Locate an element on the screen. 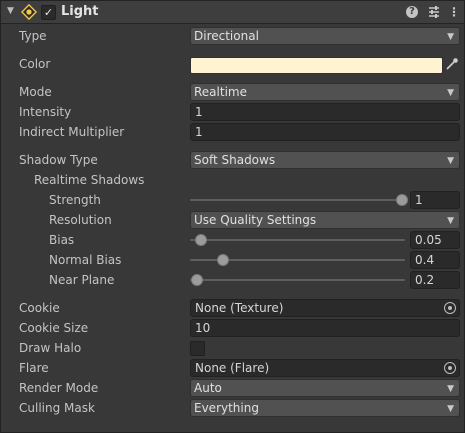  cookie-label: Cookie is located at coordinates (39, 308).